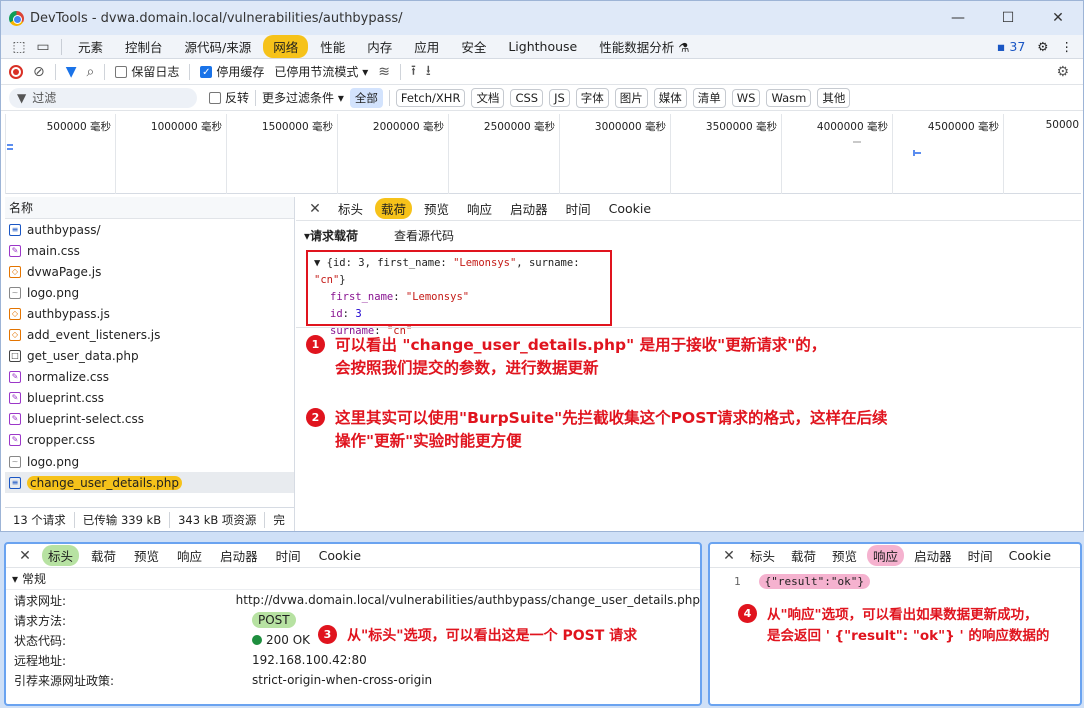 This screenshot has width=1084, height=708. Describe the element at coordinates (430, 97) in the screenshot. I see `filter-type-fetch-xhr: Fetch/XHR` at that location.